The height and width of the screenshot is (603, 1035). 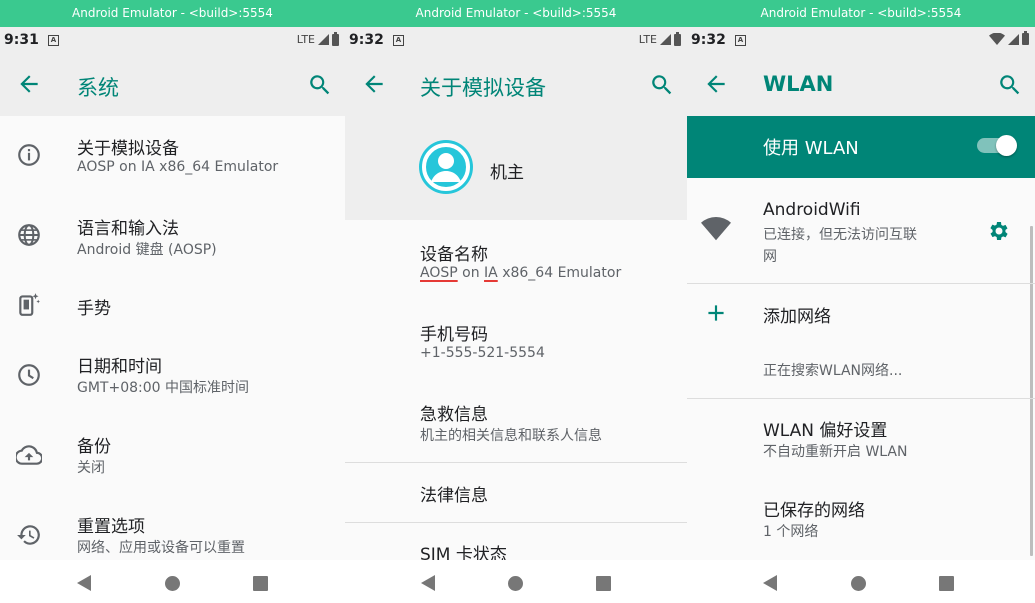 I want to click on network-name: AndroidWifi, so click(x=812, y=210).